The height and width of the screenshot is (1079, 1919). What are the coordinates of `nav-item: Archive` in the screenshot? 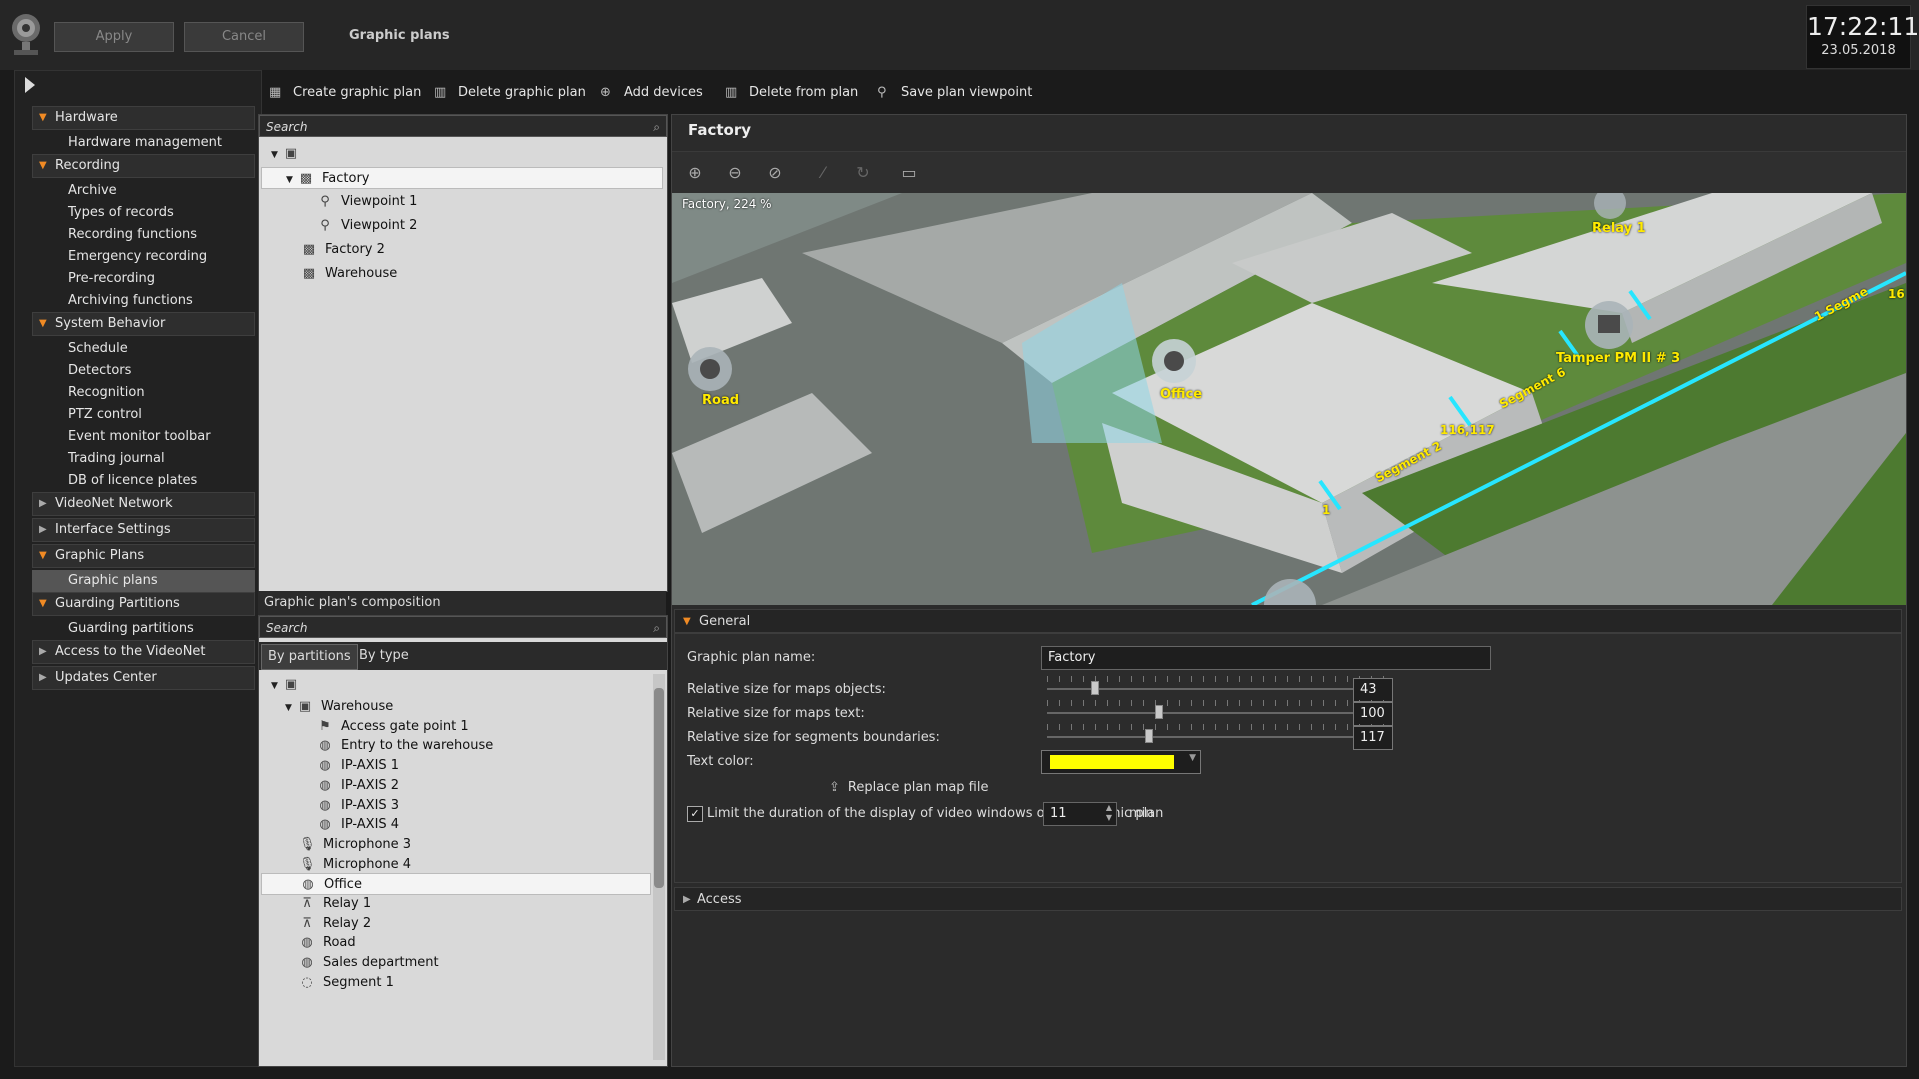 It's located at (143, 191).